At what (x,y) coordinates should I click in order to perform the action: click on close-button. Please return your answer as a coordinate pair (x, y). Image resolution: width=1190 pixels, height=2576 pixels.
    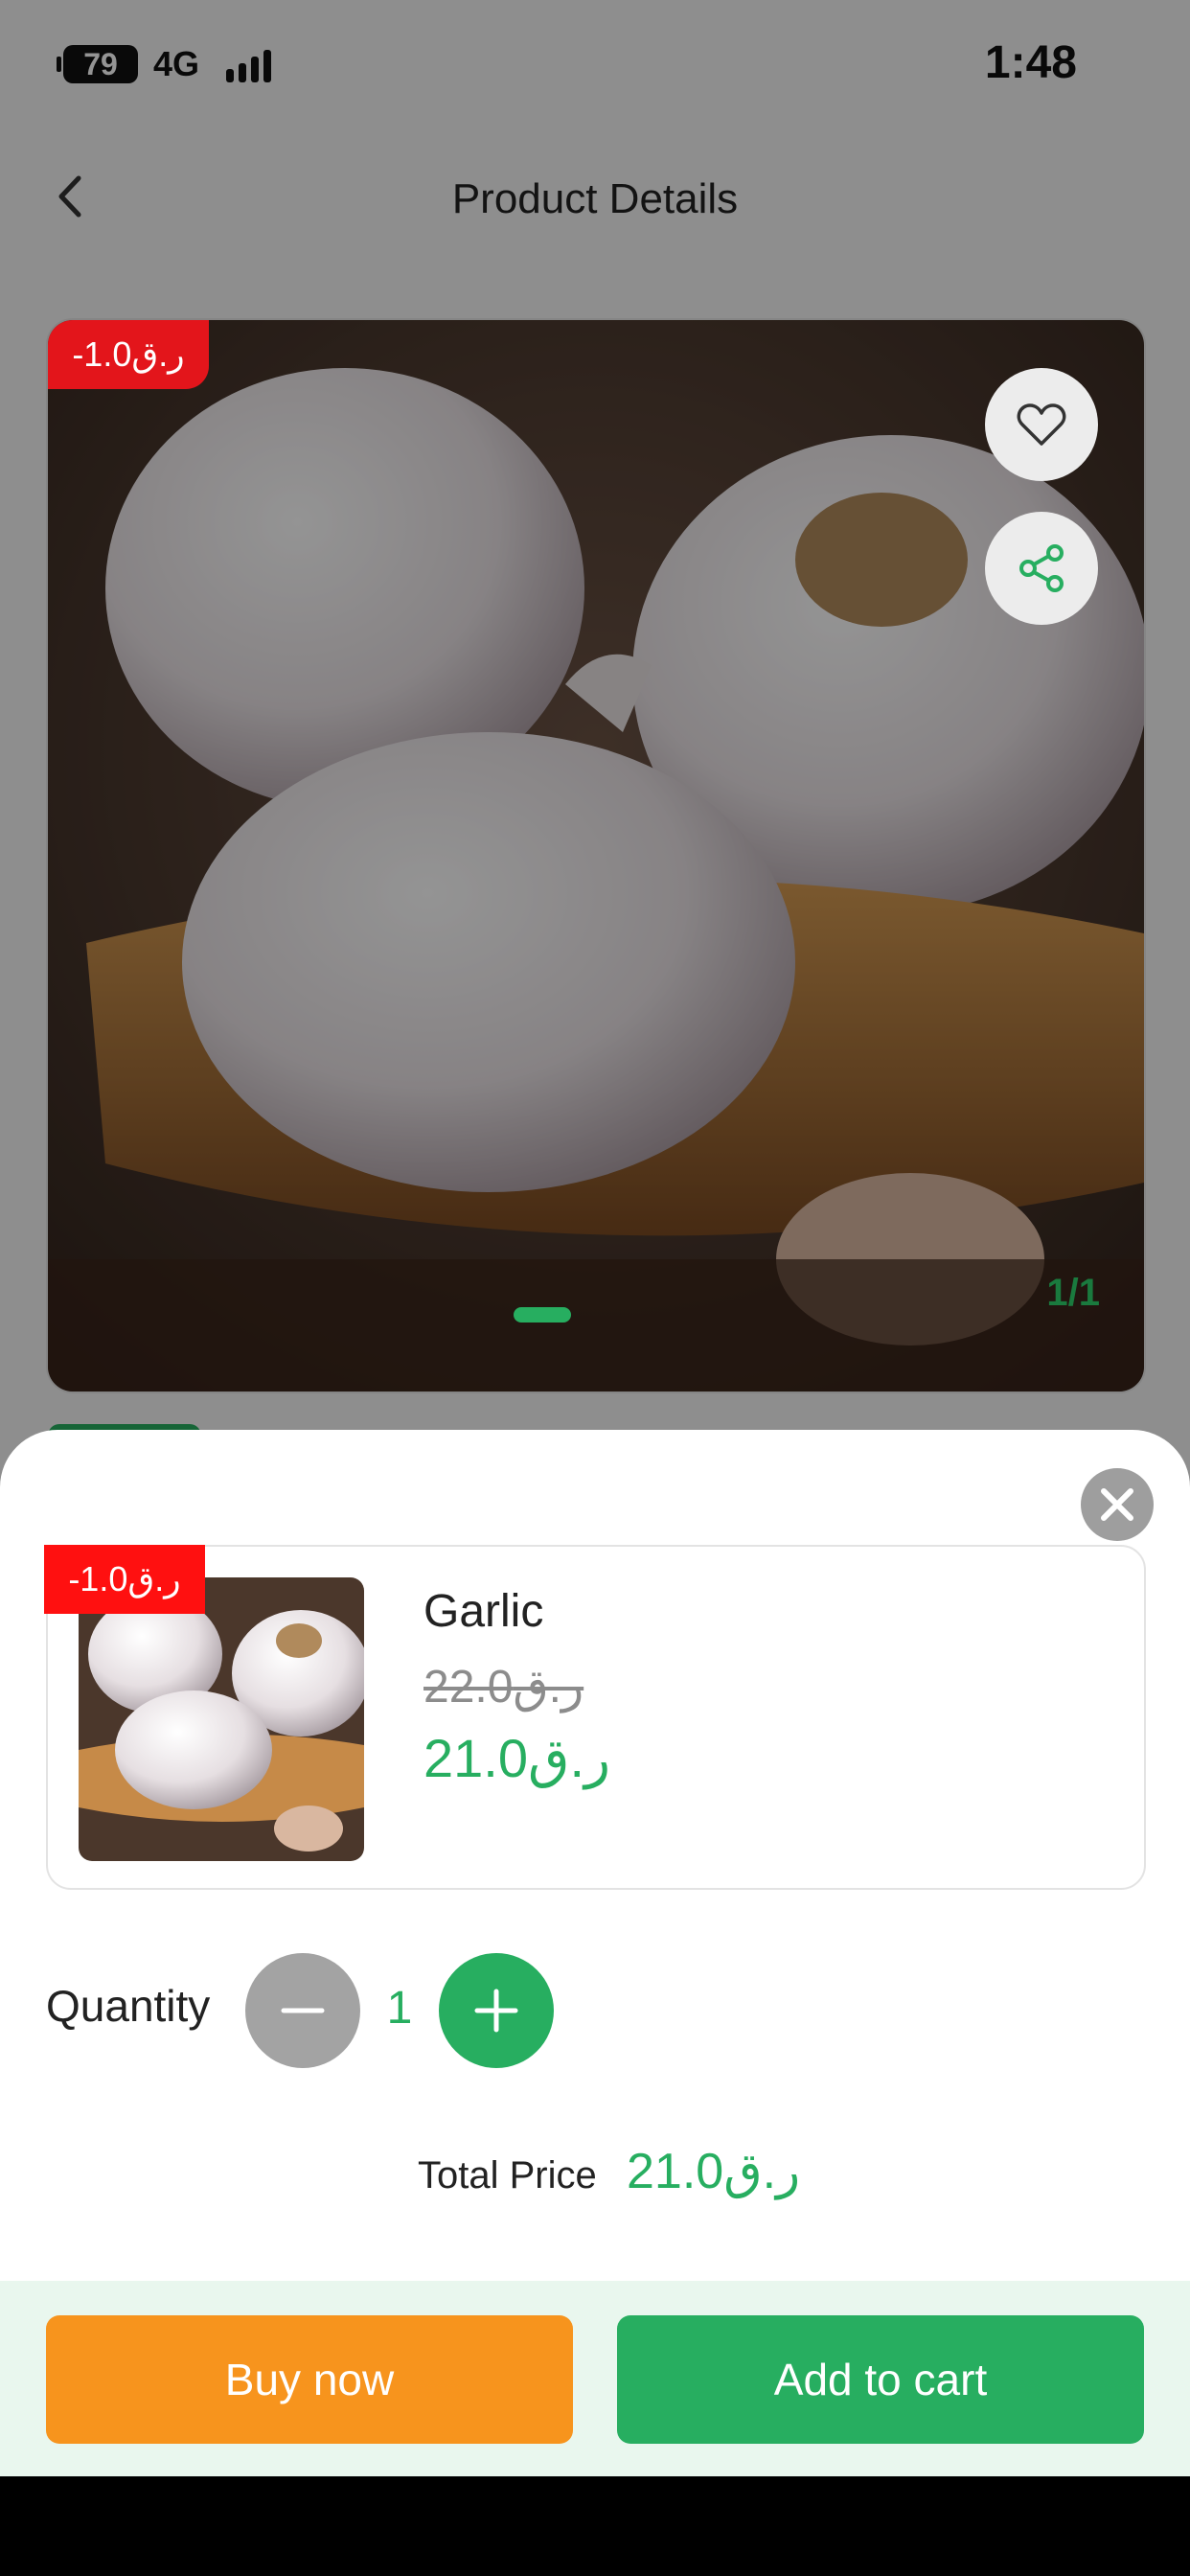
    Looking at the image, I should click on (1118, 1504).